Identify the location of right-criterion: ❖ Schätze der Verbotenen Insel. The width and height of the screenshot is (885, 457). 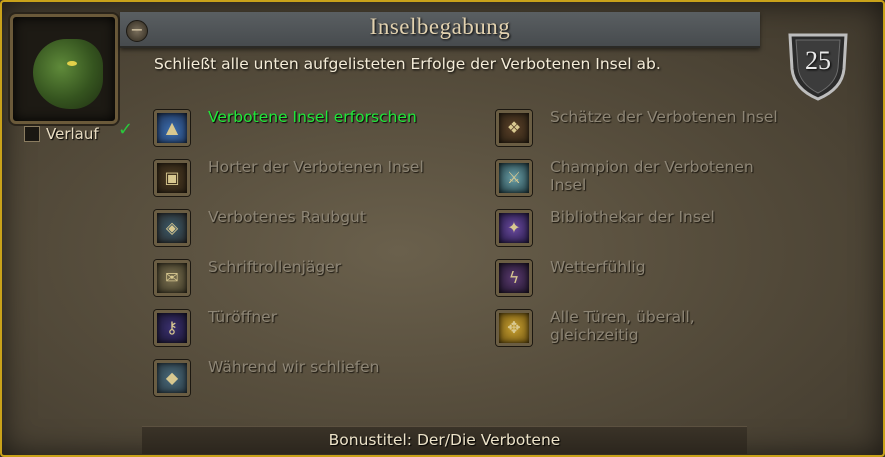
(638, 127).